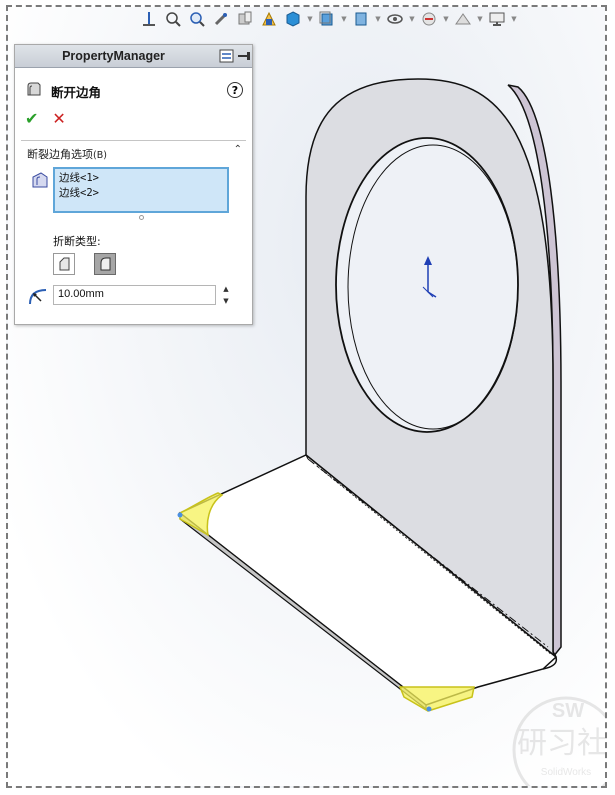  I want to click on edit-appearance-icon, so click(429, 19).